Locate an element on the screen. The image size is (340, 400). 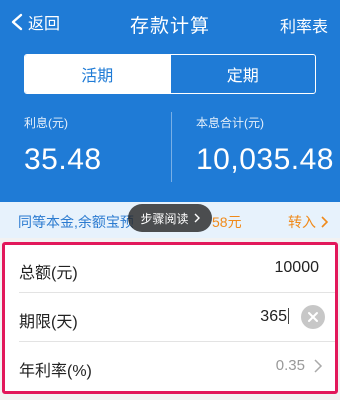
term-input: 365 is located at coordinates (274, 317).